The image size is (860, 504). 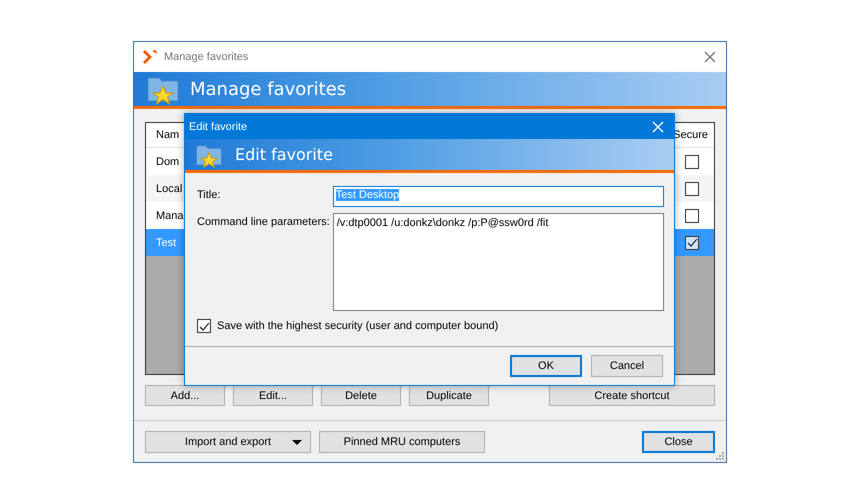 What do you see at coordinates (167, 162) in the screenshot?
I see `table-cell-text: Dom` at bounding box center [167, 162].